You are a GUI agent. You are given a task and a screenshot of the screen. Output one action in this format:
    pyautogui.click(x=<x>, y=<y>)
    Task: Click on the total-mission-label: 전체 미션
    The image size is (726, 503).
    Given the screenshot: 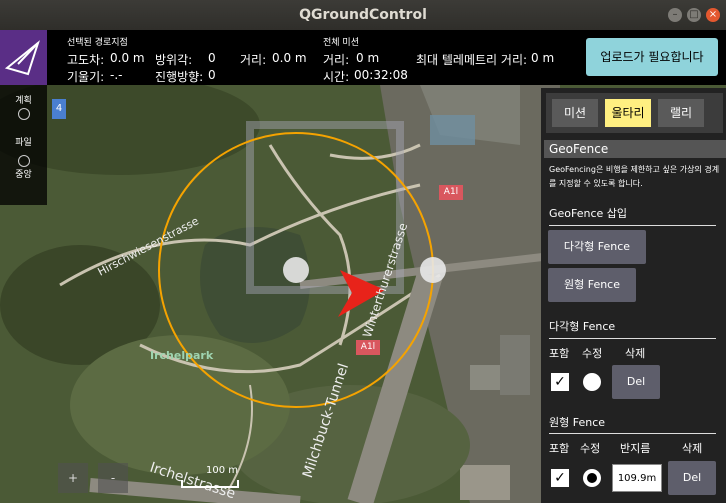 What is the action you would take?
    pyautogui.click(x=341, y=43)
    